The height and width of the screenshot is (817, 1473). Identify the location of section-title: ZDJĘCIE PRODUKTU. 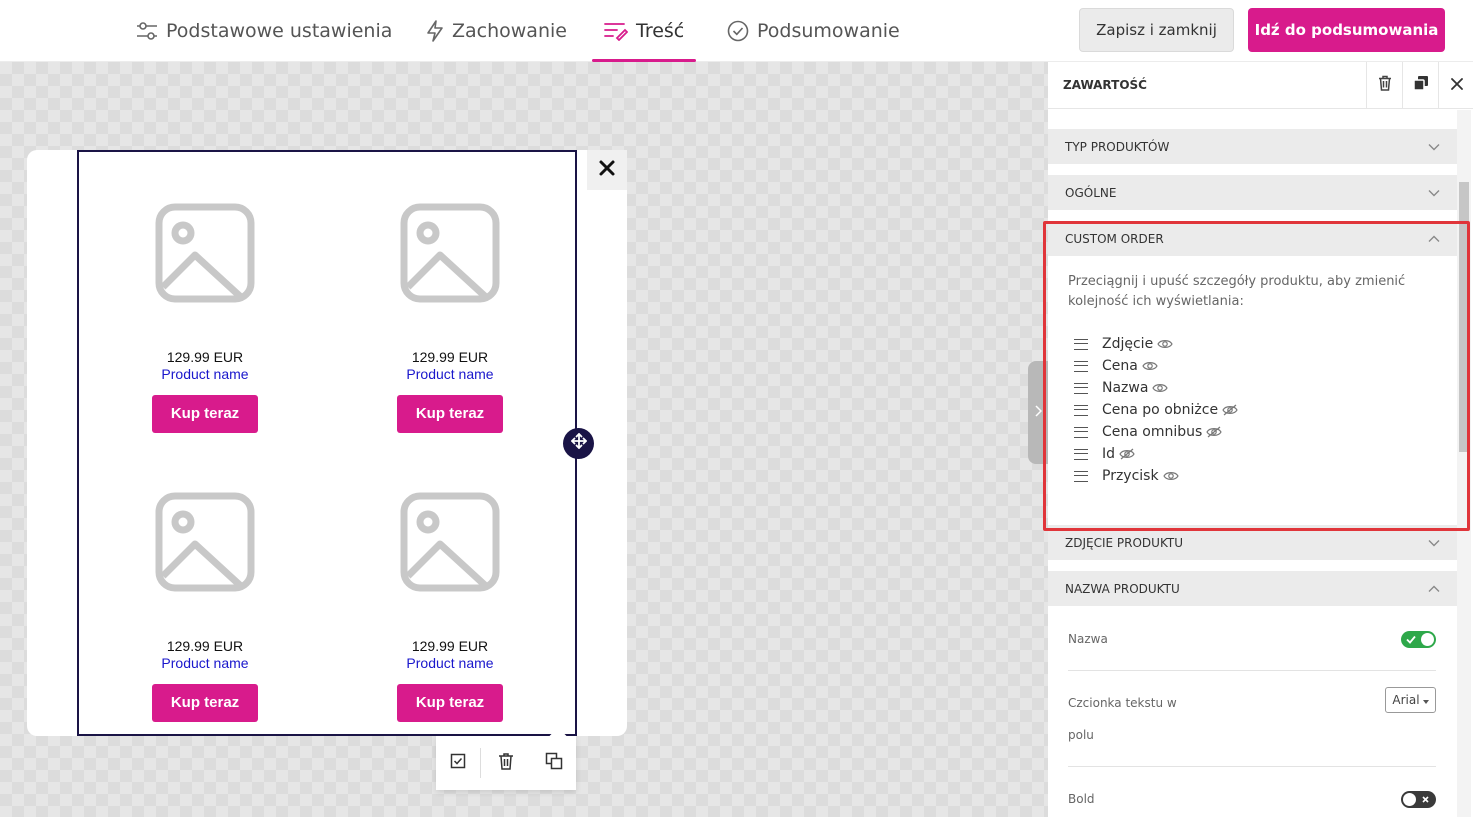
(1124, 542).